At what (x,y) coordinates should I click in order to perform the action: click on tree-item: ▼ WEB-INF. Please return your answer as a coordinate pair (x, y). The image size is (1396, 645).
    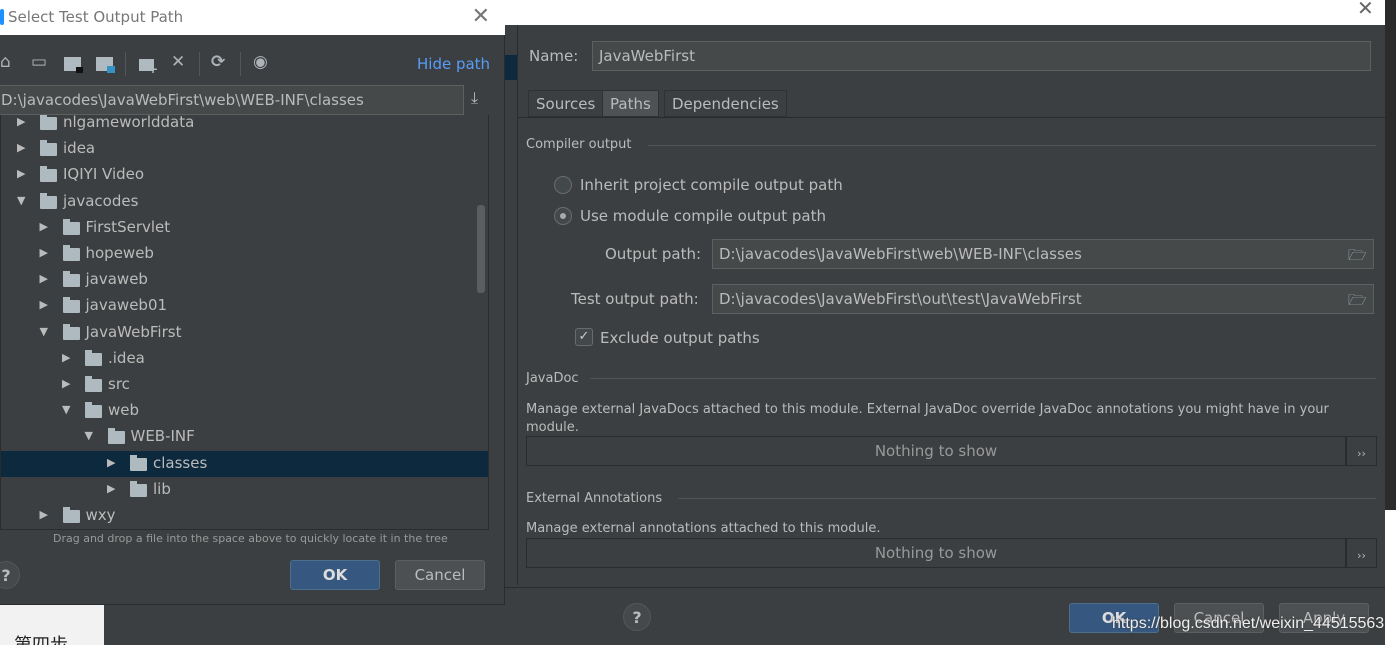
    Looking at the image, I should click on (244, 437).